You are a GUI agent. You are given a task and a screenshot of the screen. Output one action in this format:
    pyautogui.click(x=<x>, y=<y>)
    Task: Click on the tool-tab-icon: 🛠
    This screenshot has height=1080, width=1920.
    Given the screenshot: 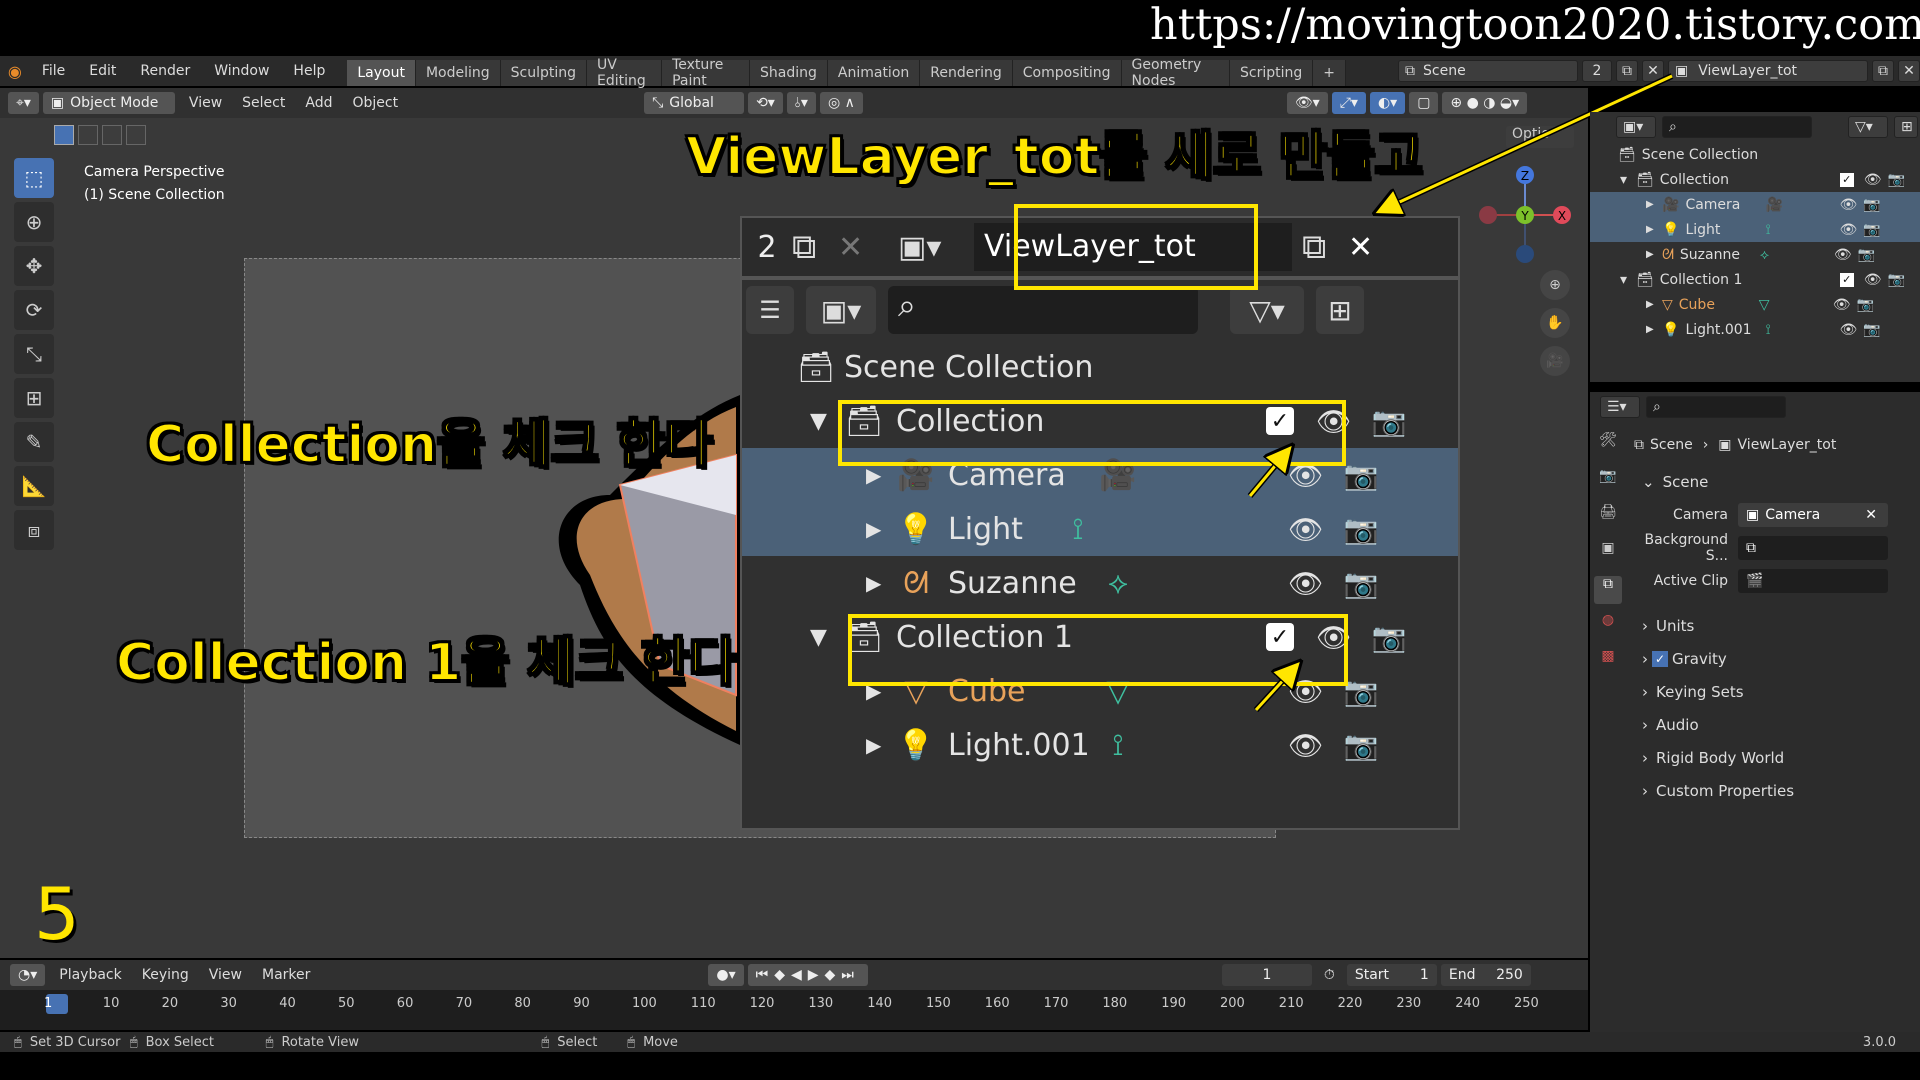 What is the action you would take?
    pyautogui.click(x=1608, y=446)
    